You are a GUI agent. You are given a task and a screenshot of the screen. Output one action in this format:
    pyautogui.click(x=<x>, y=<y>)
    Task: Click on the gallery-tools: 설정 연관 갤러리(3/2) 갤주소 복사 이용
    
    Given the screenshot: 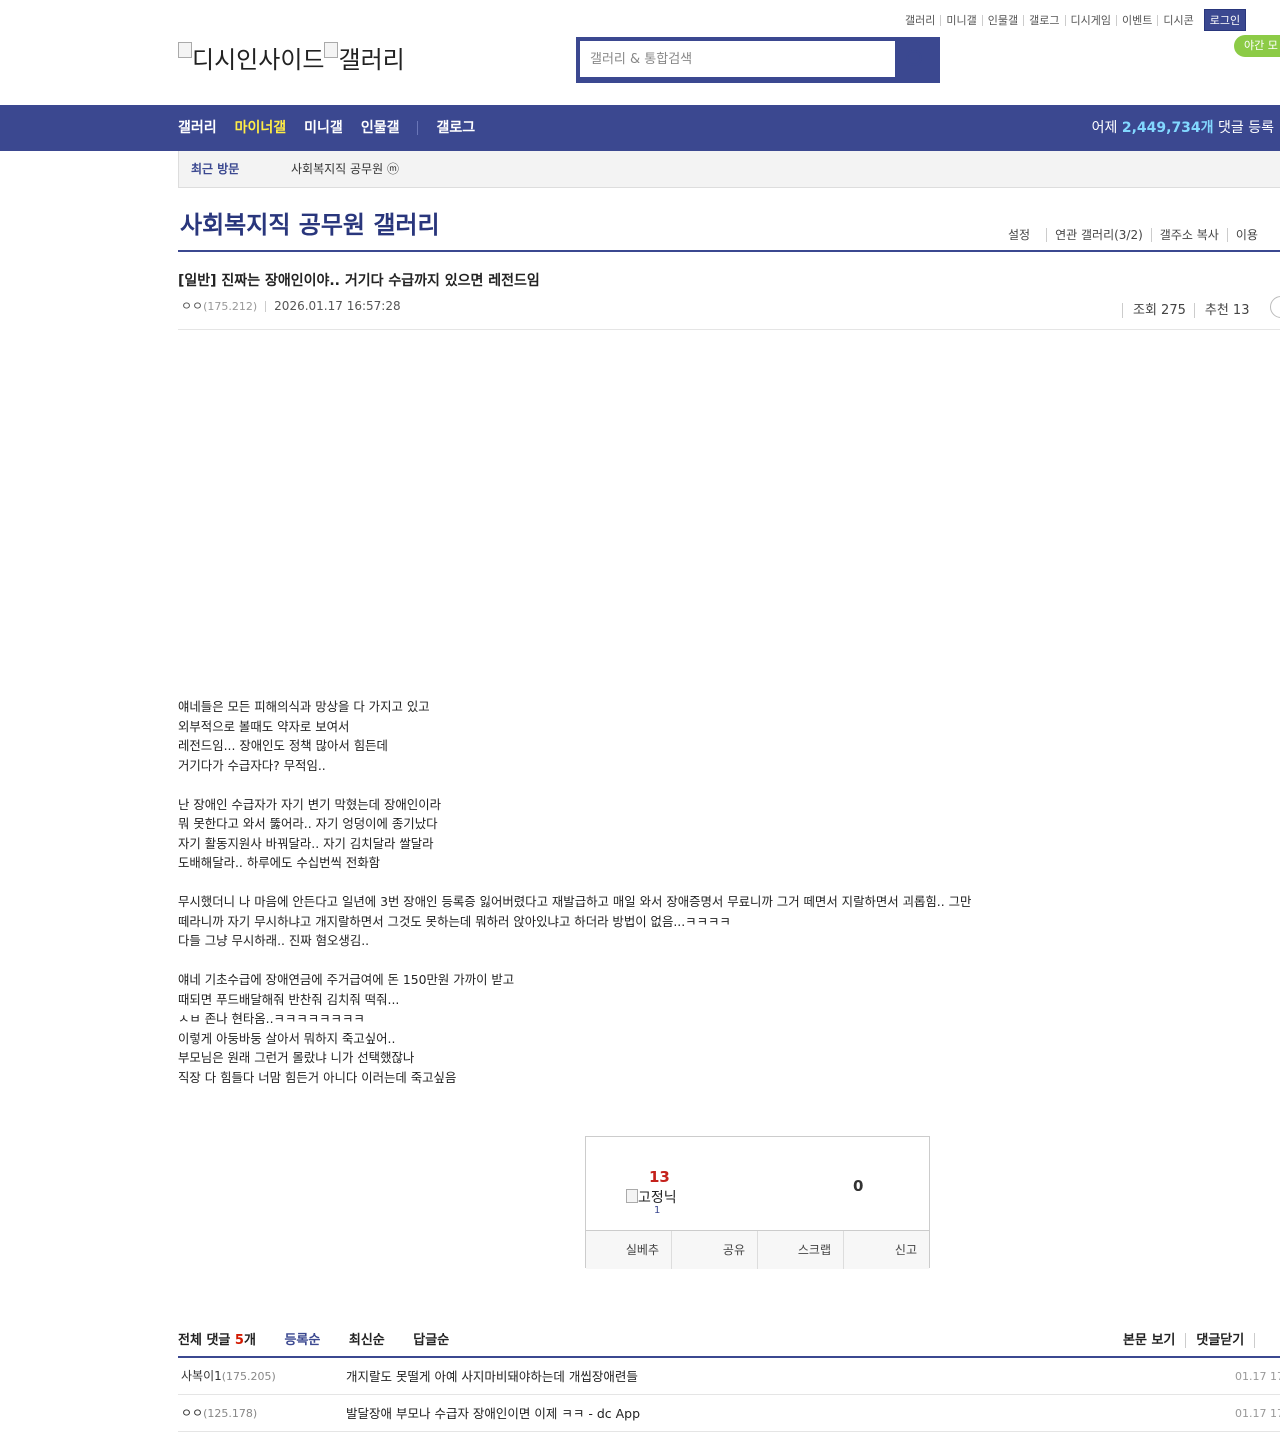 What is the action you would take?
    pyautogui.click(x=1133, y=234)
    